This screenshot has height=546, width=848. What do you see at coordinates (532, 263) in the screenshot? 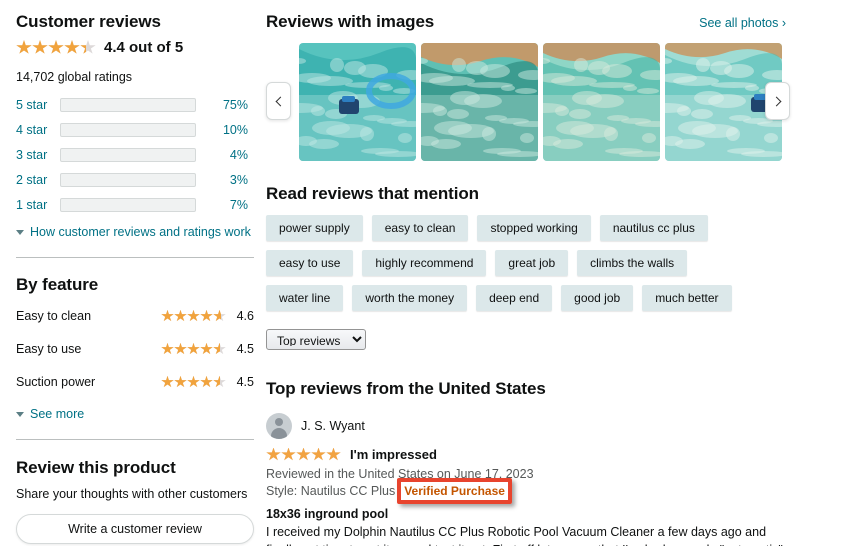
I see `mention-chip: great job` at bounding box center [532, 263].